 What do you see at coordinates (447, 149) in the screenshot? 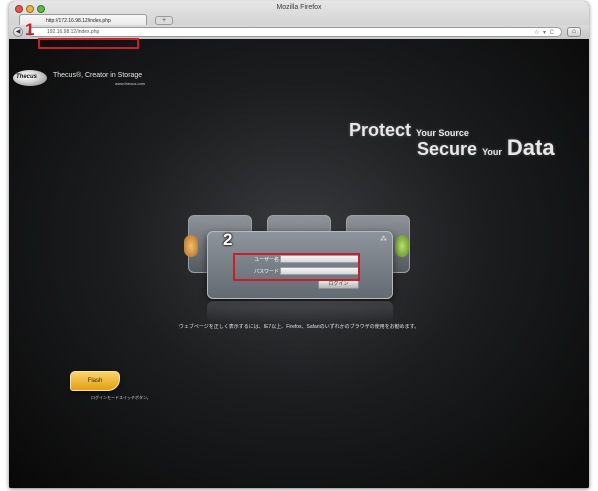
I see `hero-secure: Secure` at bounding box center [447, 149].